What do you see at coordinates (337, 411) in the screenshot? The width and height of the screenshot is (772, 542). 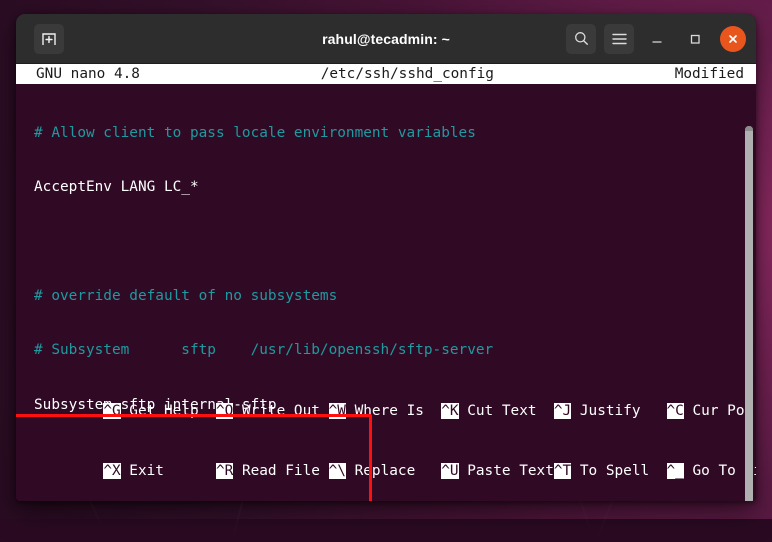 I see `shortcut-key: ^W` at bounding box center [337, 411].